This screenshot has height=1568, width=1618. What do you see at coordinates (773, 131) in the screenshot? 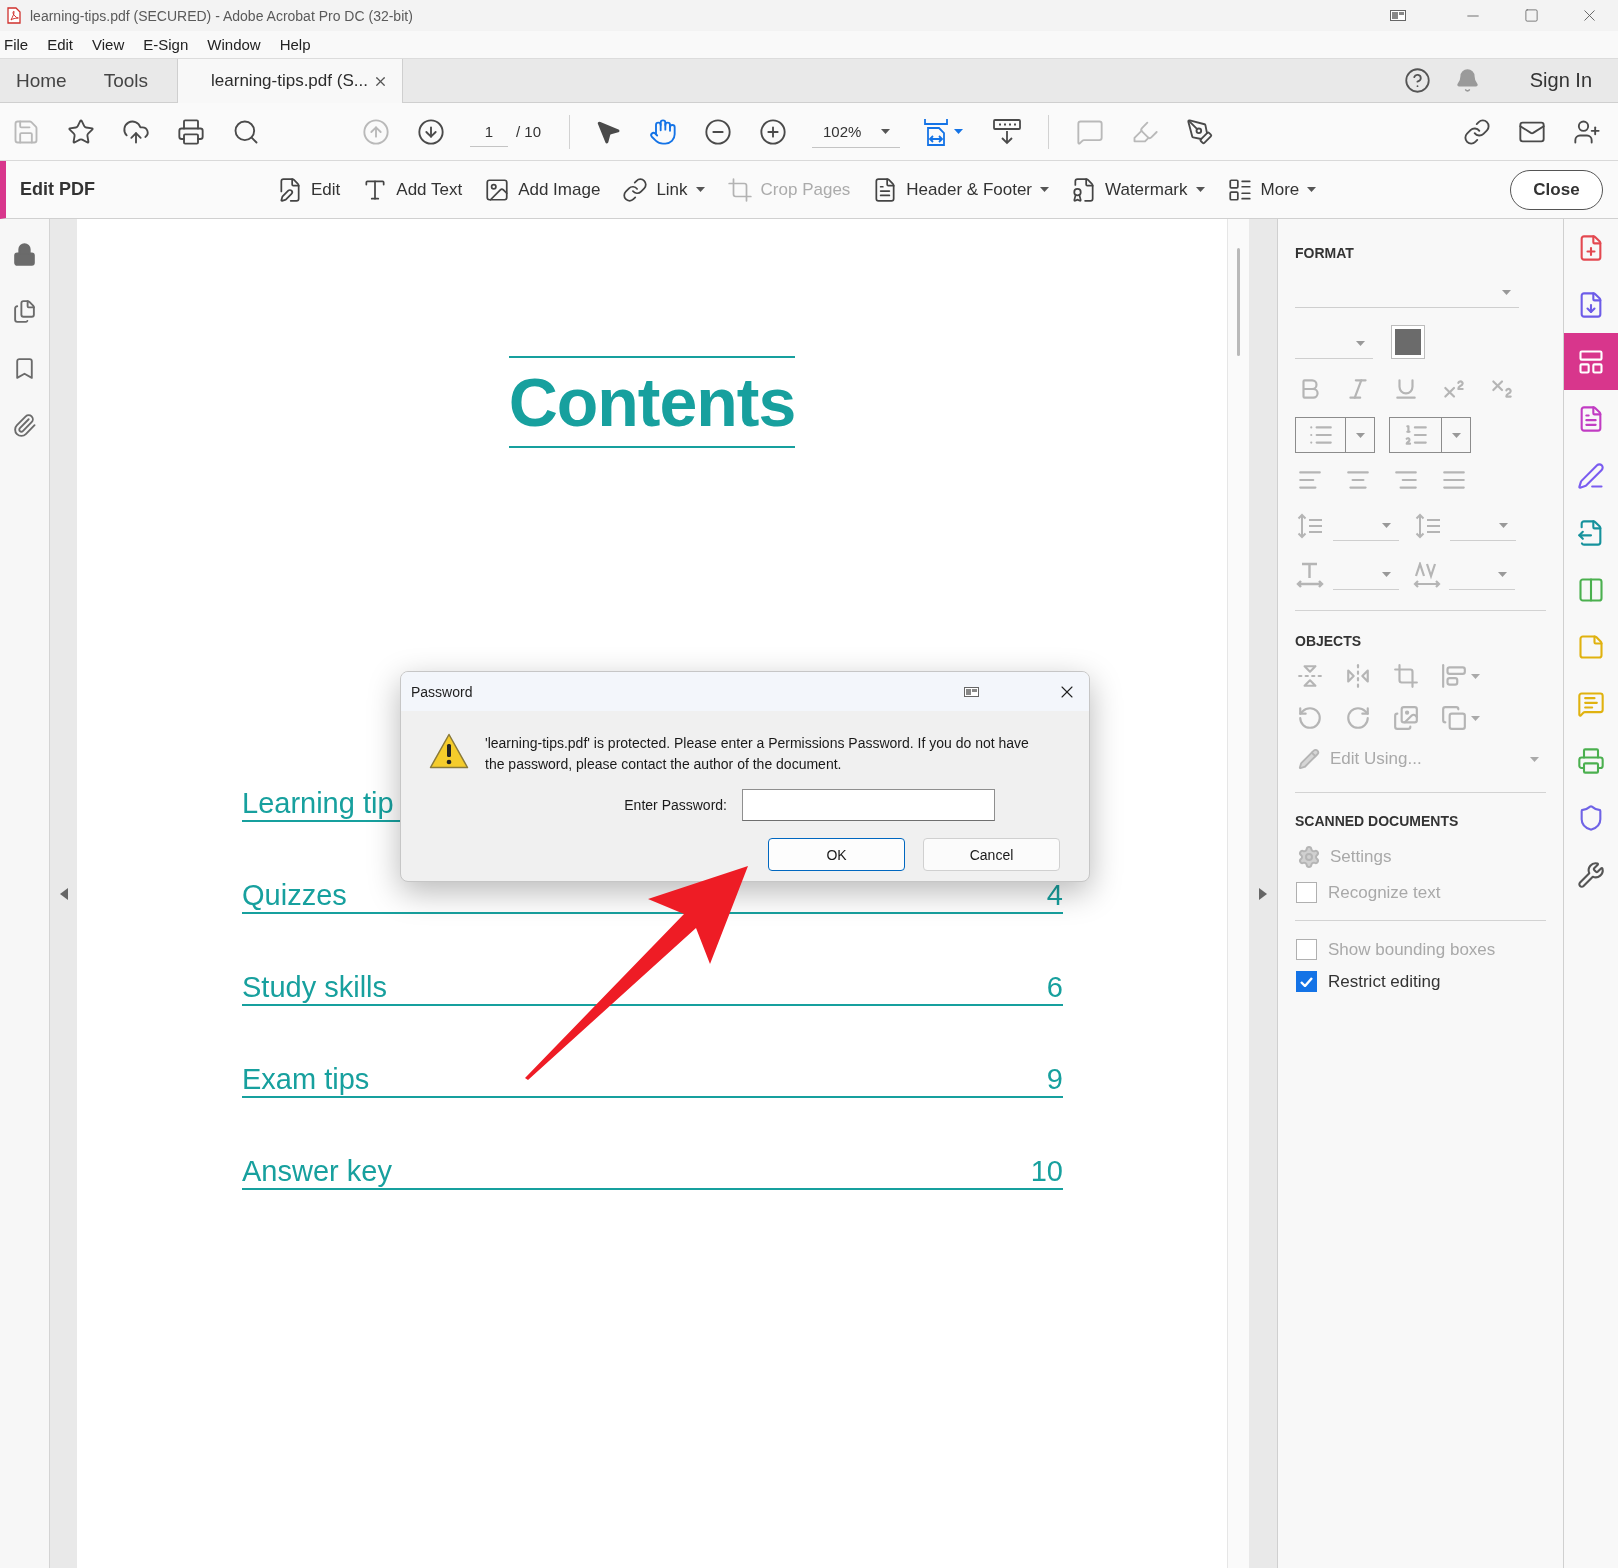
I see `zoom-in-icon` at bounding box center [773, 131].